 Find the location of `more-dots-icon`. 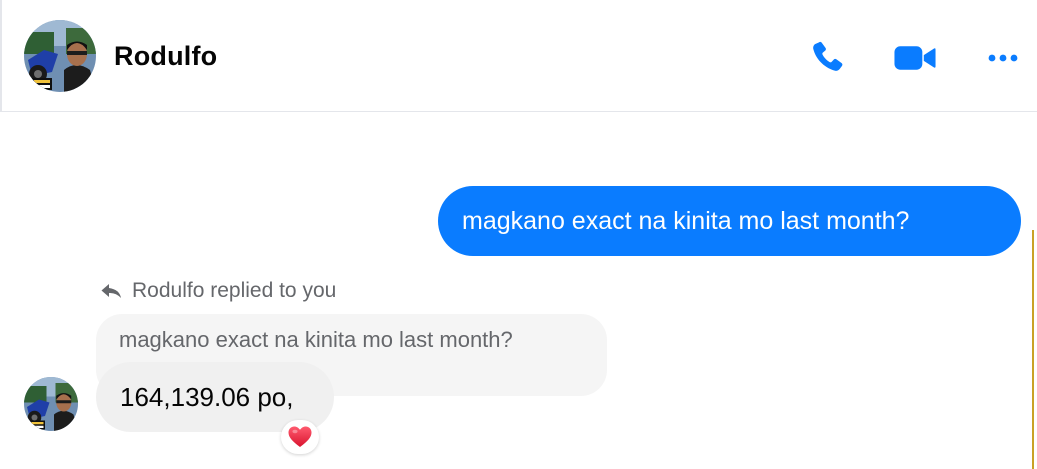

more-dots-icon is located at coordinates (1003, 58).